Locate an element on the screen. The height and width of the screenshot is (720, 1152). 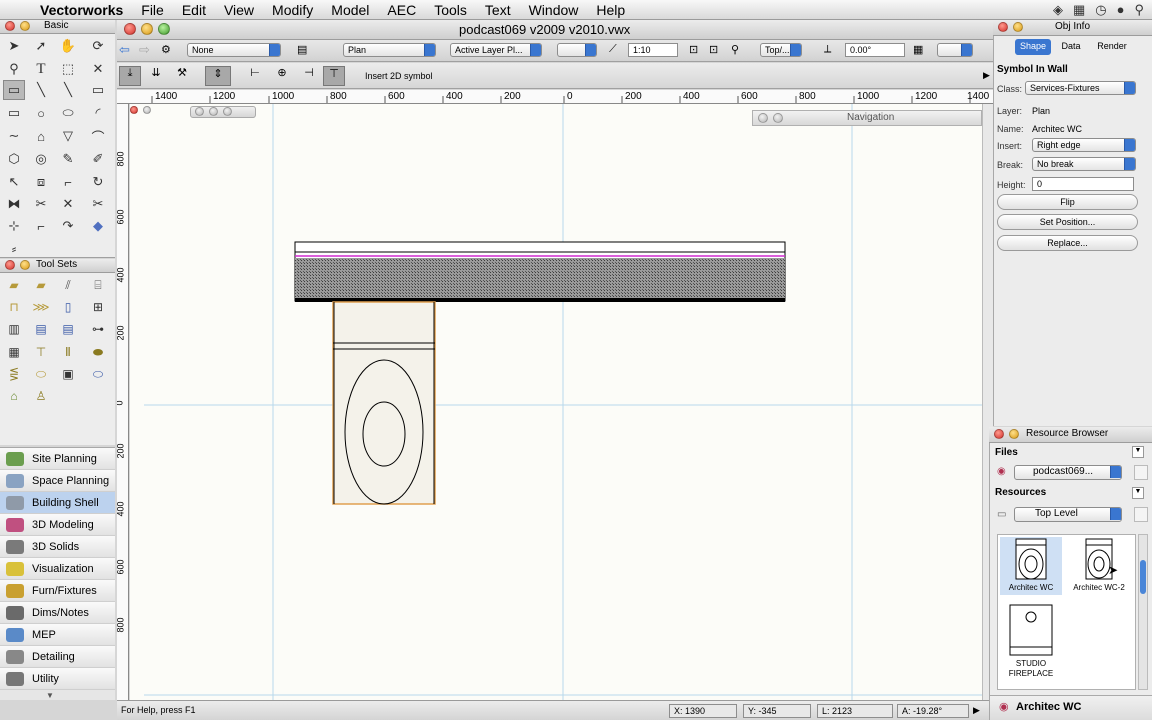
panel-tool-icon: ▤ is located at coordinates (68, 329).